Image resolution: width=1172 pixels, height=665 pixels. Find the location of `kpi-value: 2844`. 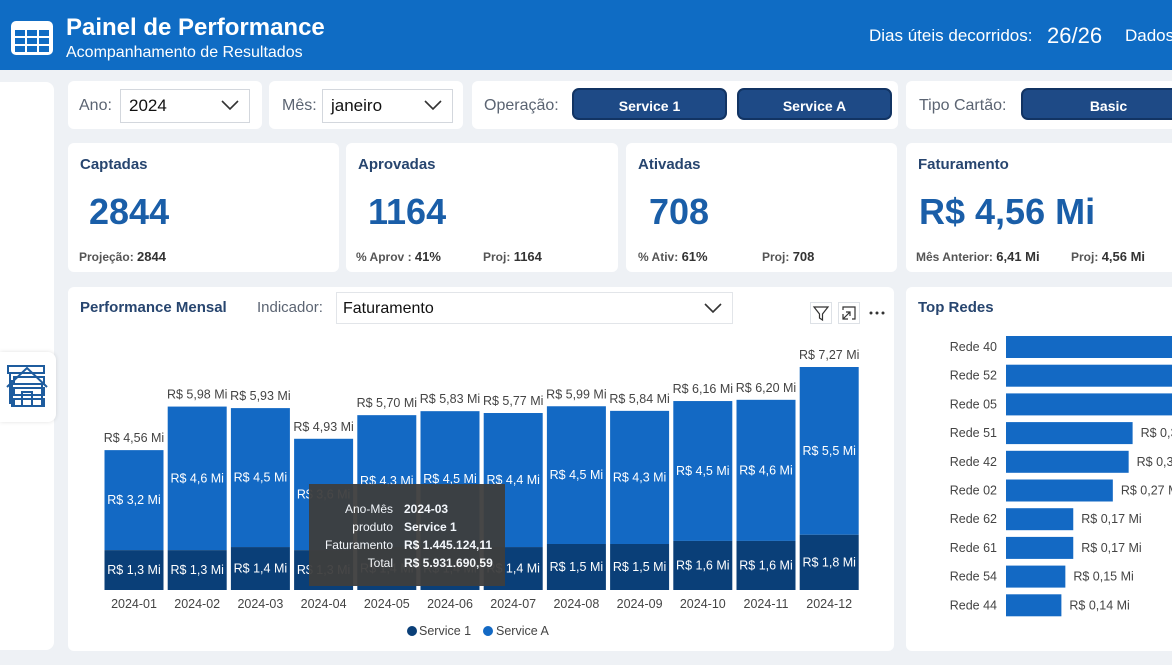

kpi-value: 2844 is located at coordinates (129, 211).